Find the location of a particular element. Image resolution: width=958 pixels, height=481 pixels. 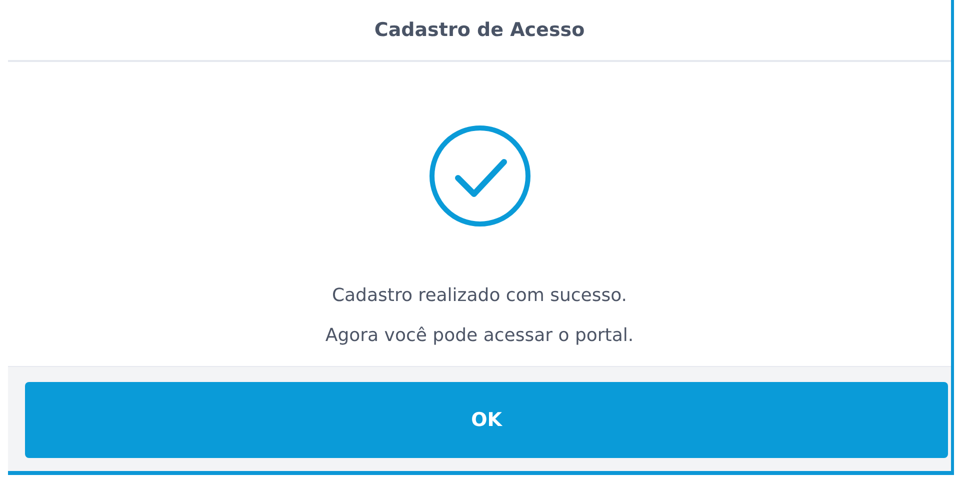

success-check-icon is located at coordinates (480, 176).